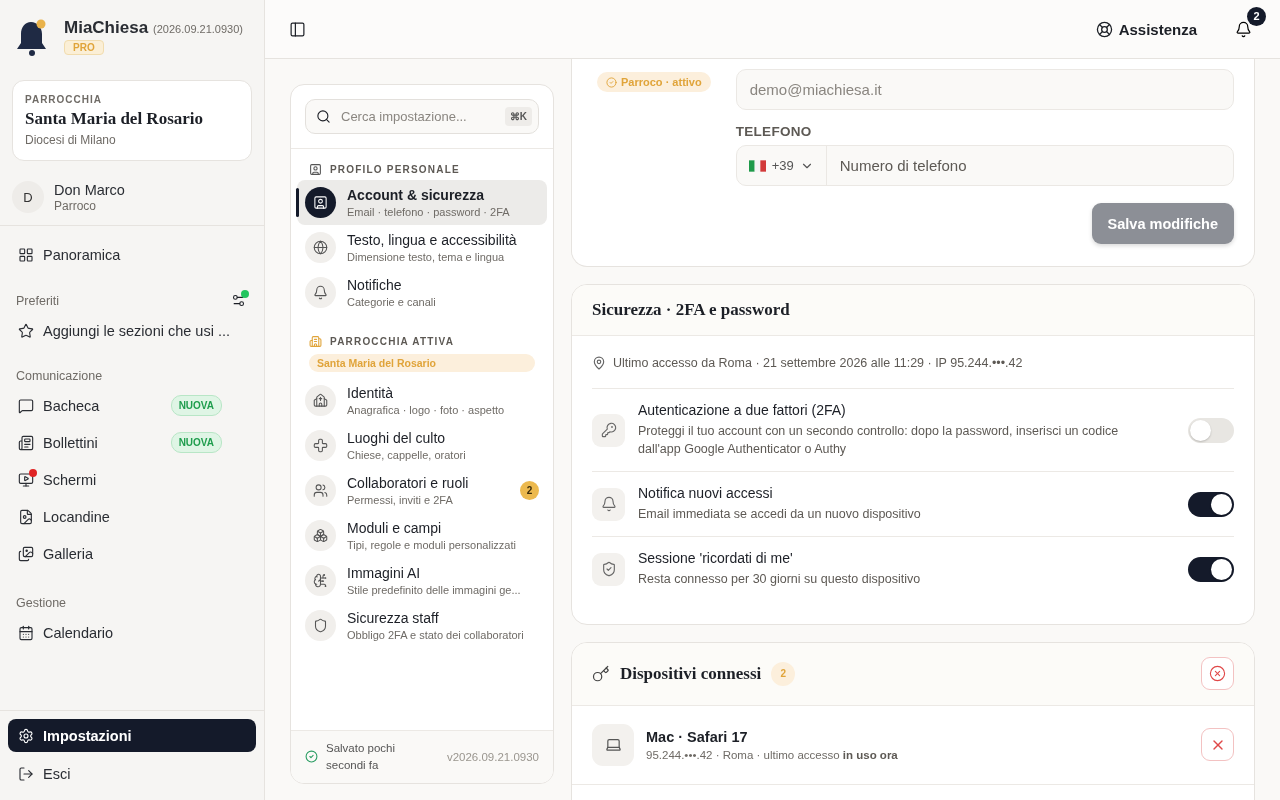 The image size is (1280, 800). I want to click on close-icon, so click(1217, 673).